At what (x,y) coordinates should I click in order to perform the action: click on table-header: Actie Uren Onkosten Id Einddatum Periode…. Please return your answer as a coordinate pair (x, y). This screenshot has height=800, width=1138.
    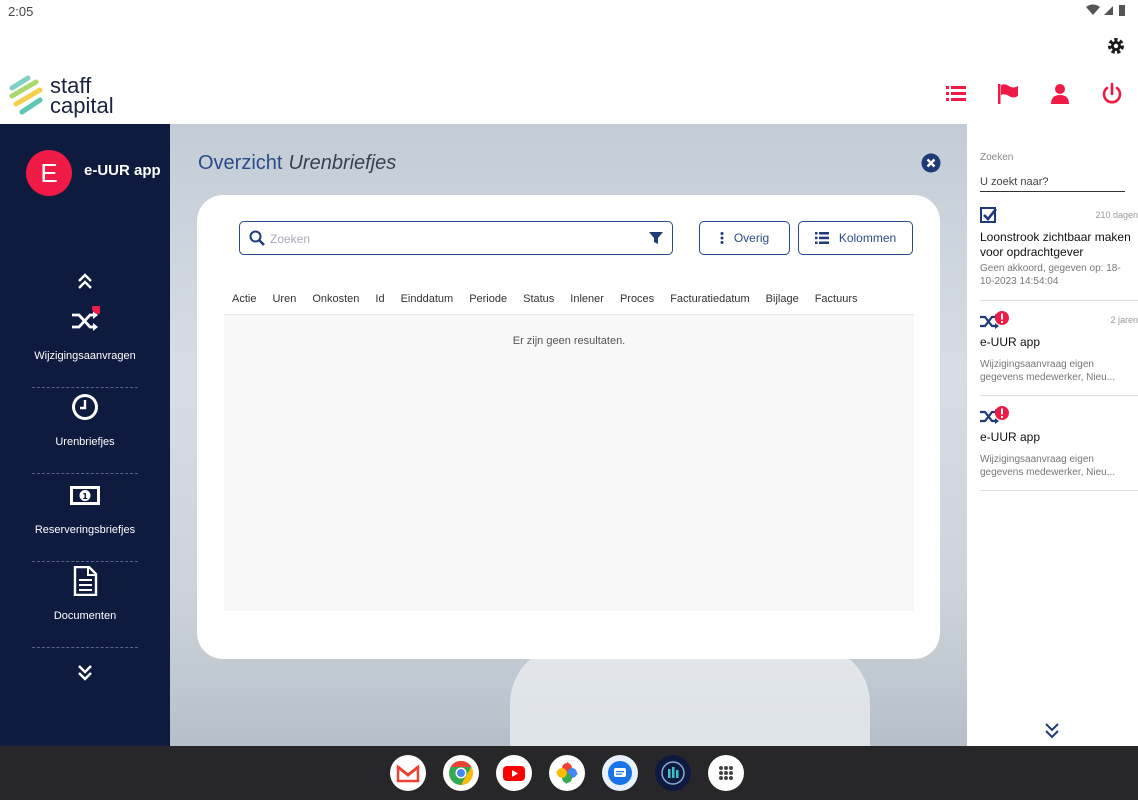
    Looking at the image, I should click on (569, 303).